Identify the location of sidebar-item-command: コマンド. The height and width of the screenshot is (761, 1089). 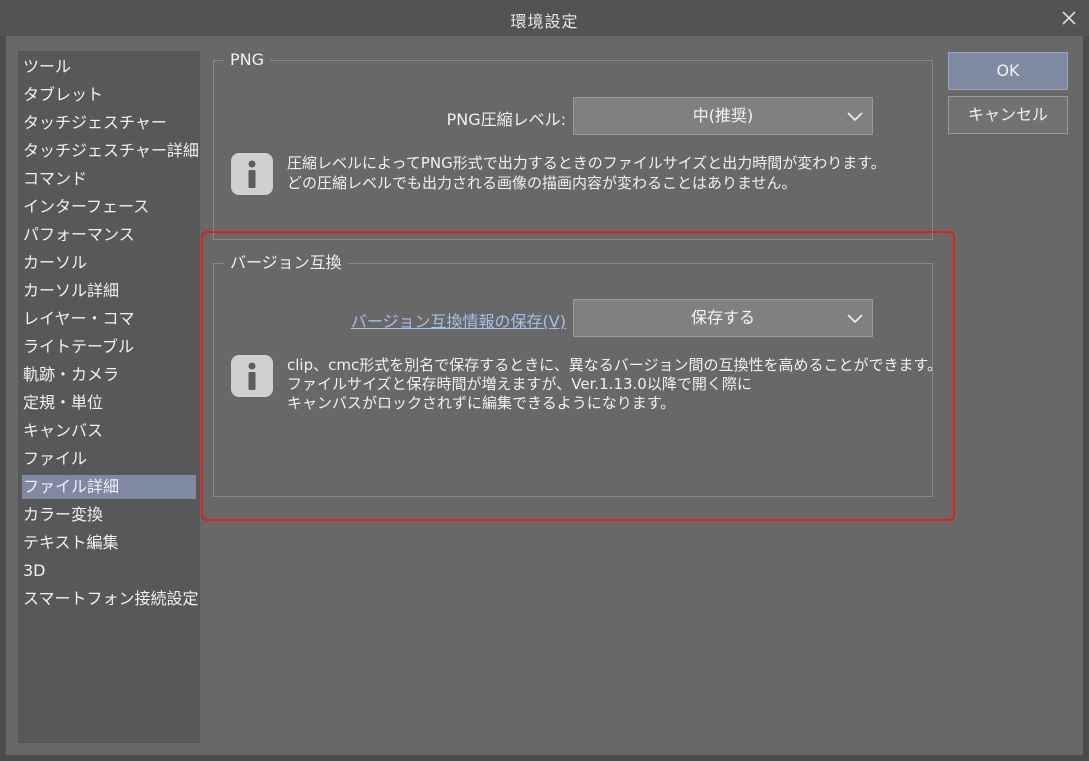
(109, 179).